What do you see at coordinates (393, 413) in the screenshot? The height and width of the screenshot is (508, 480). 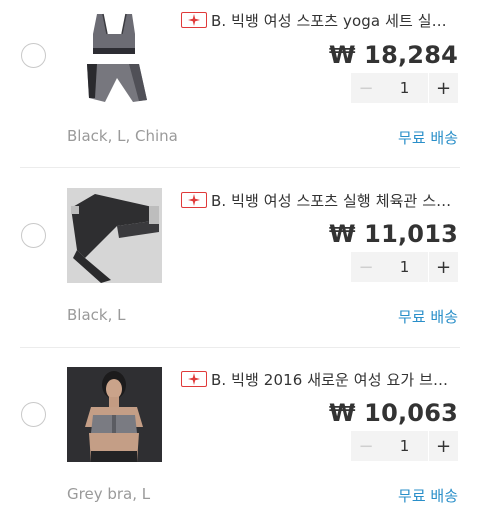 I see `product-price: ₩ 10,063` at bounding box center [393, 413].